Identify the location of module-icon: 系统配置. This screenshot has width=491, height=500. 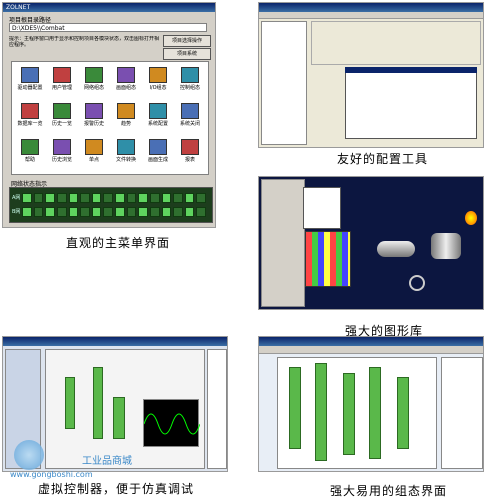
(158, 118).